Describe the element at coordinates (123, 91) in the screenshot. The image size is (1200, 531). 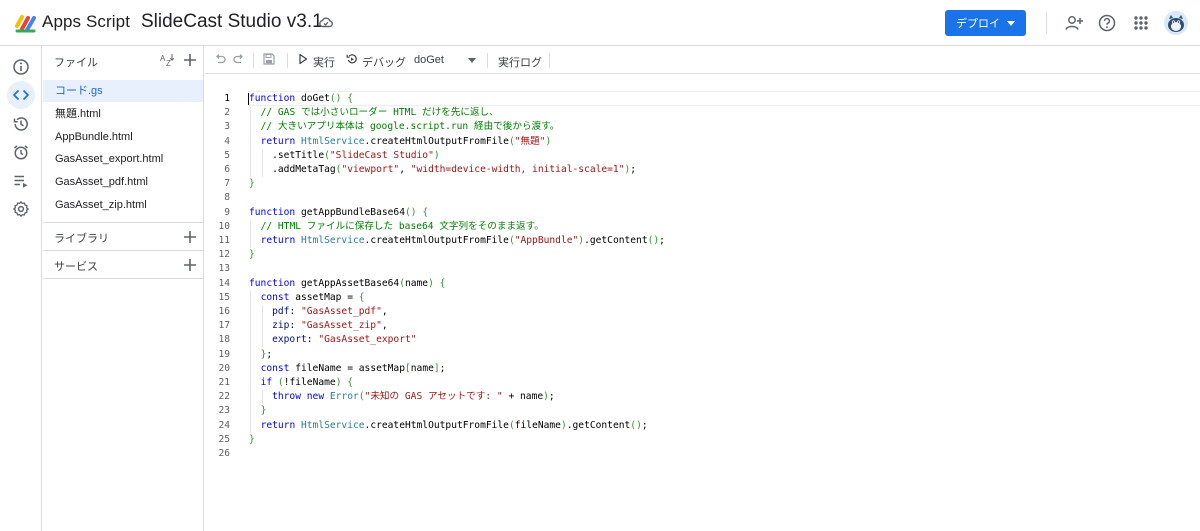
I see `file-item: コード.gs` at that location.